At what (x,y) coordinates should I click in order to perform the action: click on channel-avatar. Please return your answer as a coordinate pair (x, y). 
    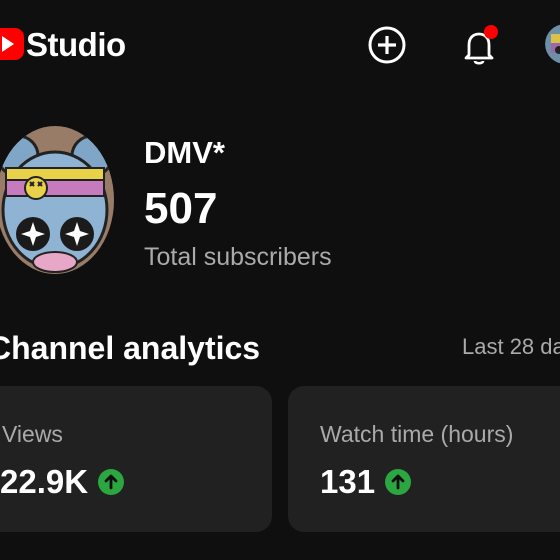
    Looking at the image, I should click on (57, 200).